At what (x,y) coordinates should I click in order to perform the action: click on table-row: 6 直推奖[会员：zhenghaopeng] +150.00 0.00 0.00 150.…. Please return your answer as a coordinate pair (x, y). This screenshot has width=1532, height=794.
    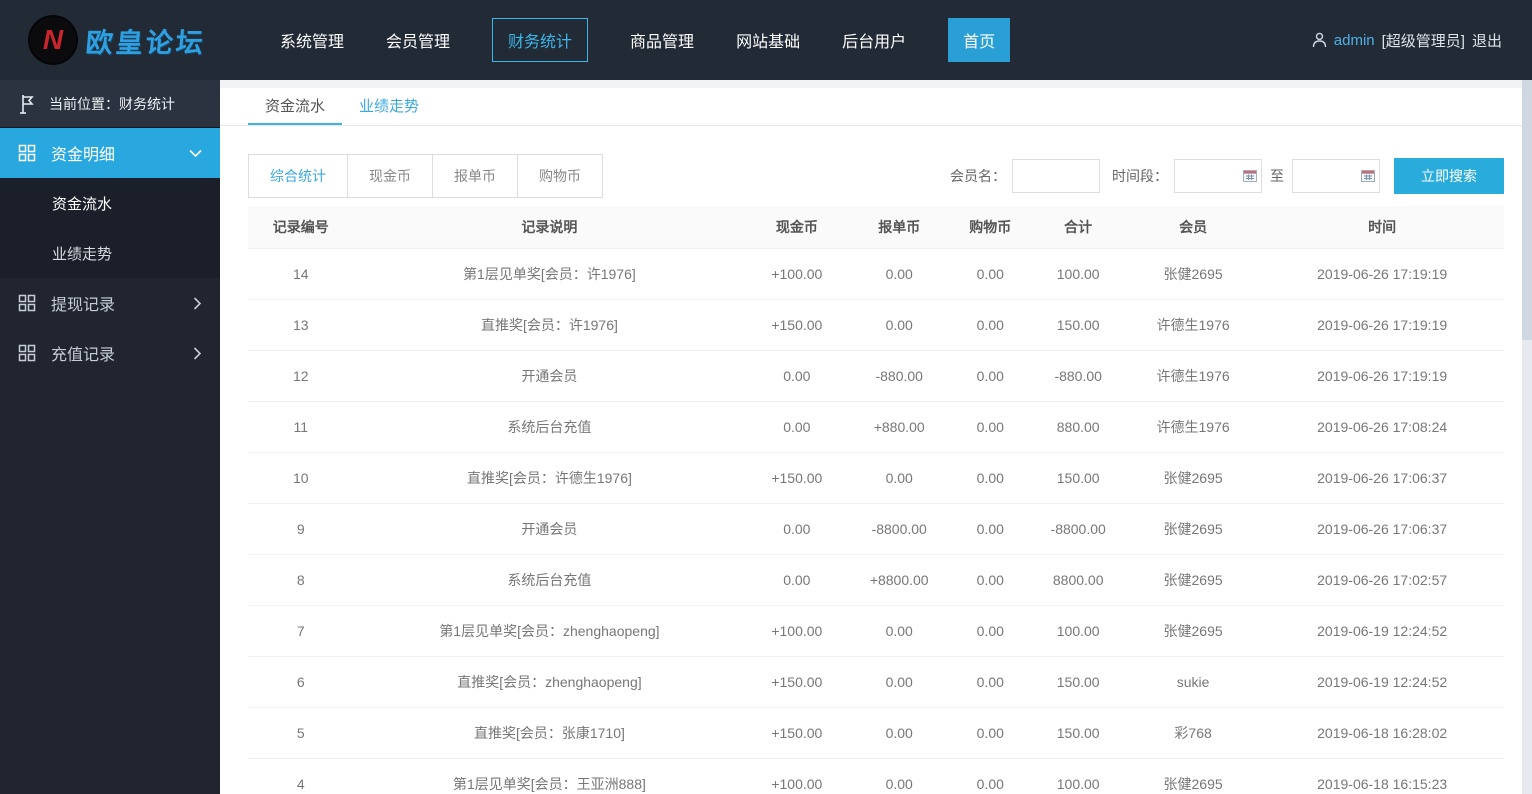
    Looking at the image, I should click on (876, 682).